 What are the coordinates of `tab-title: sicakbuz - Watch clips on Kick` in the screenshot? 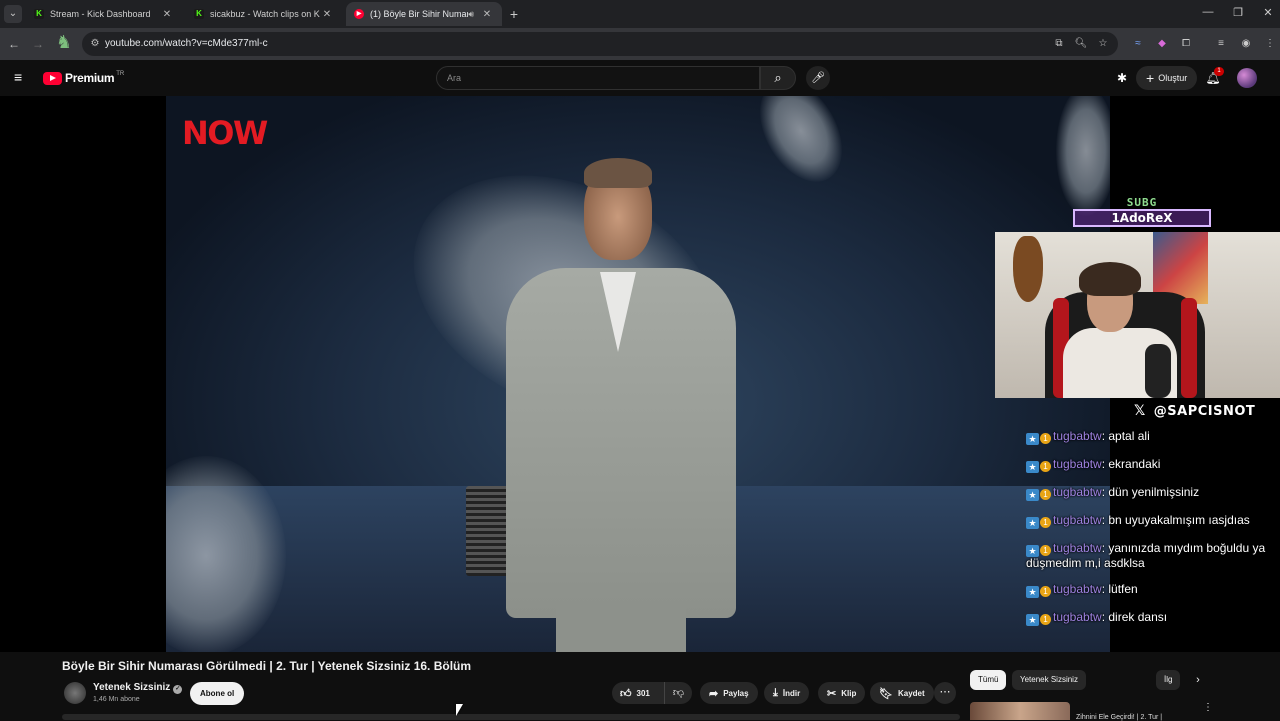 It's located at (265, 14).